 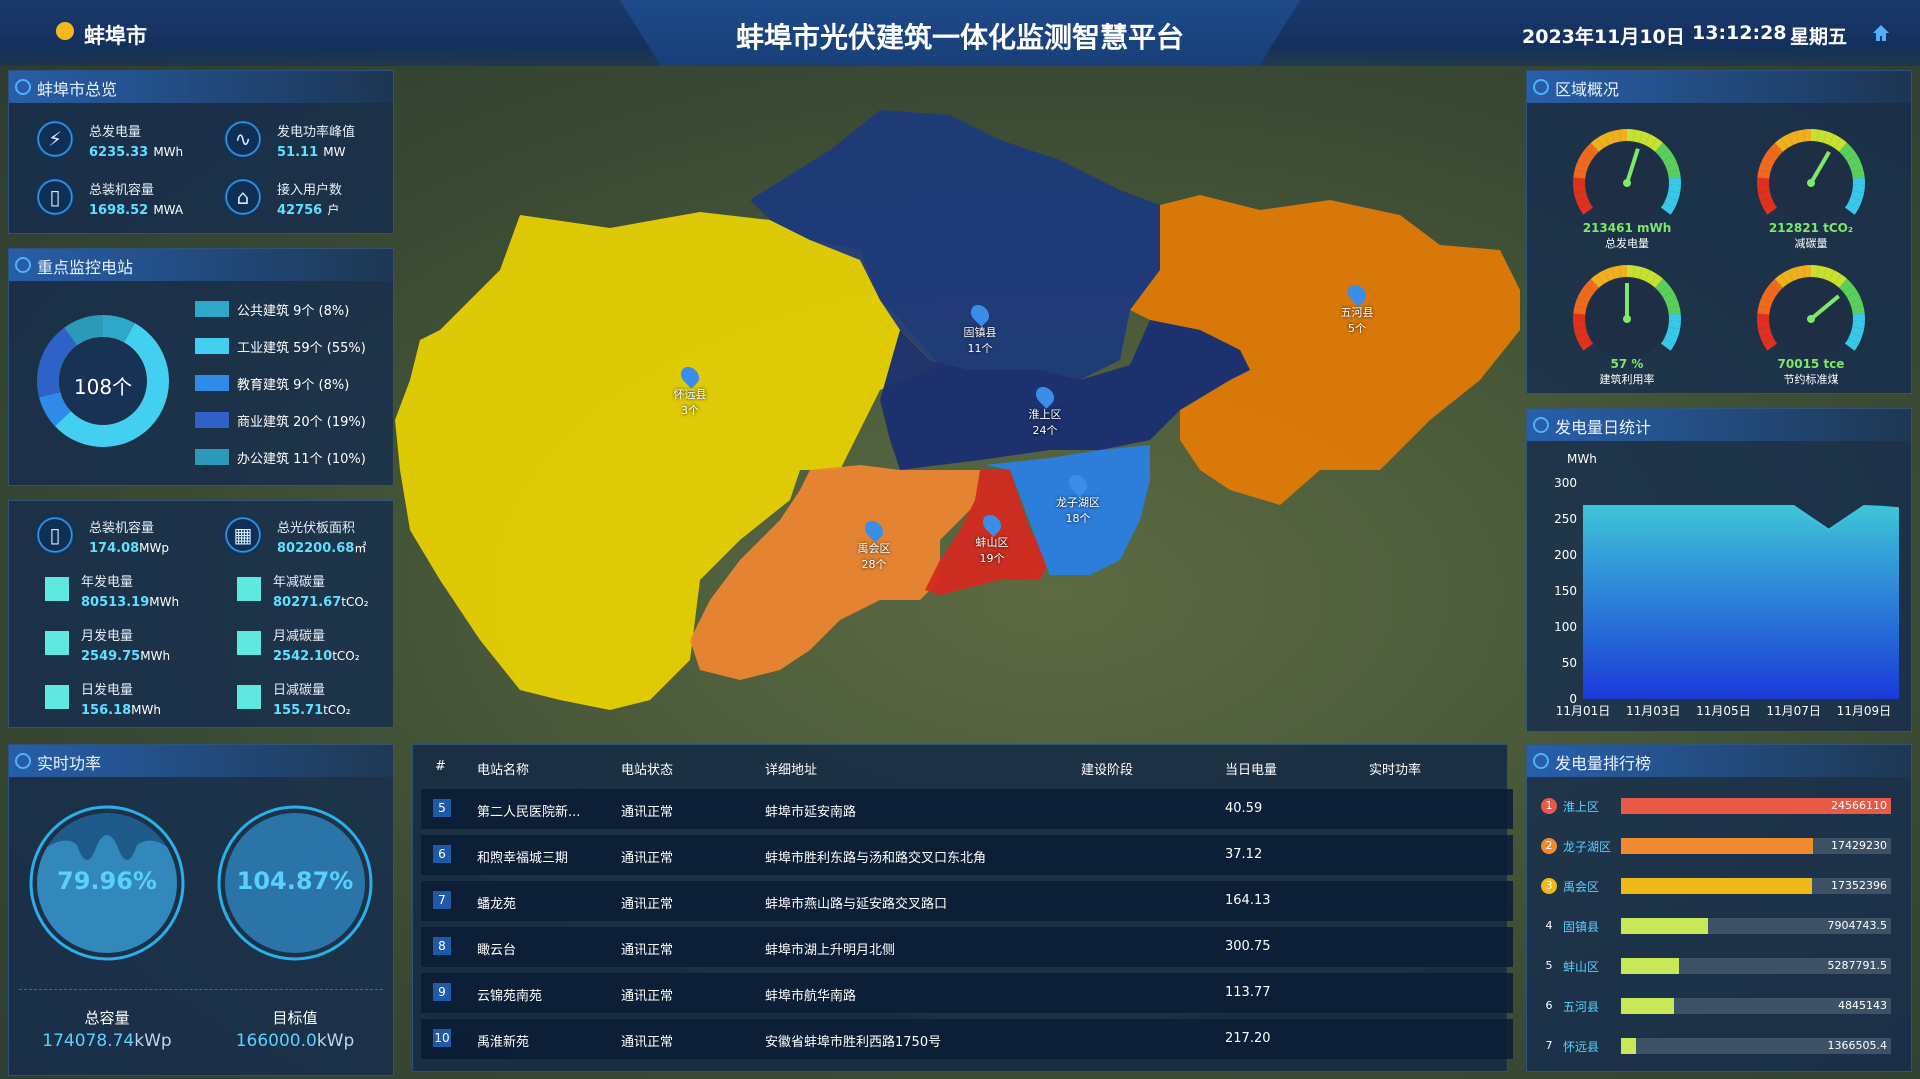 I want to click on map-label-wuhe: 五河县 5个, so click(x=1357, y=308).